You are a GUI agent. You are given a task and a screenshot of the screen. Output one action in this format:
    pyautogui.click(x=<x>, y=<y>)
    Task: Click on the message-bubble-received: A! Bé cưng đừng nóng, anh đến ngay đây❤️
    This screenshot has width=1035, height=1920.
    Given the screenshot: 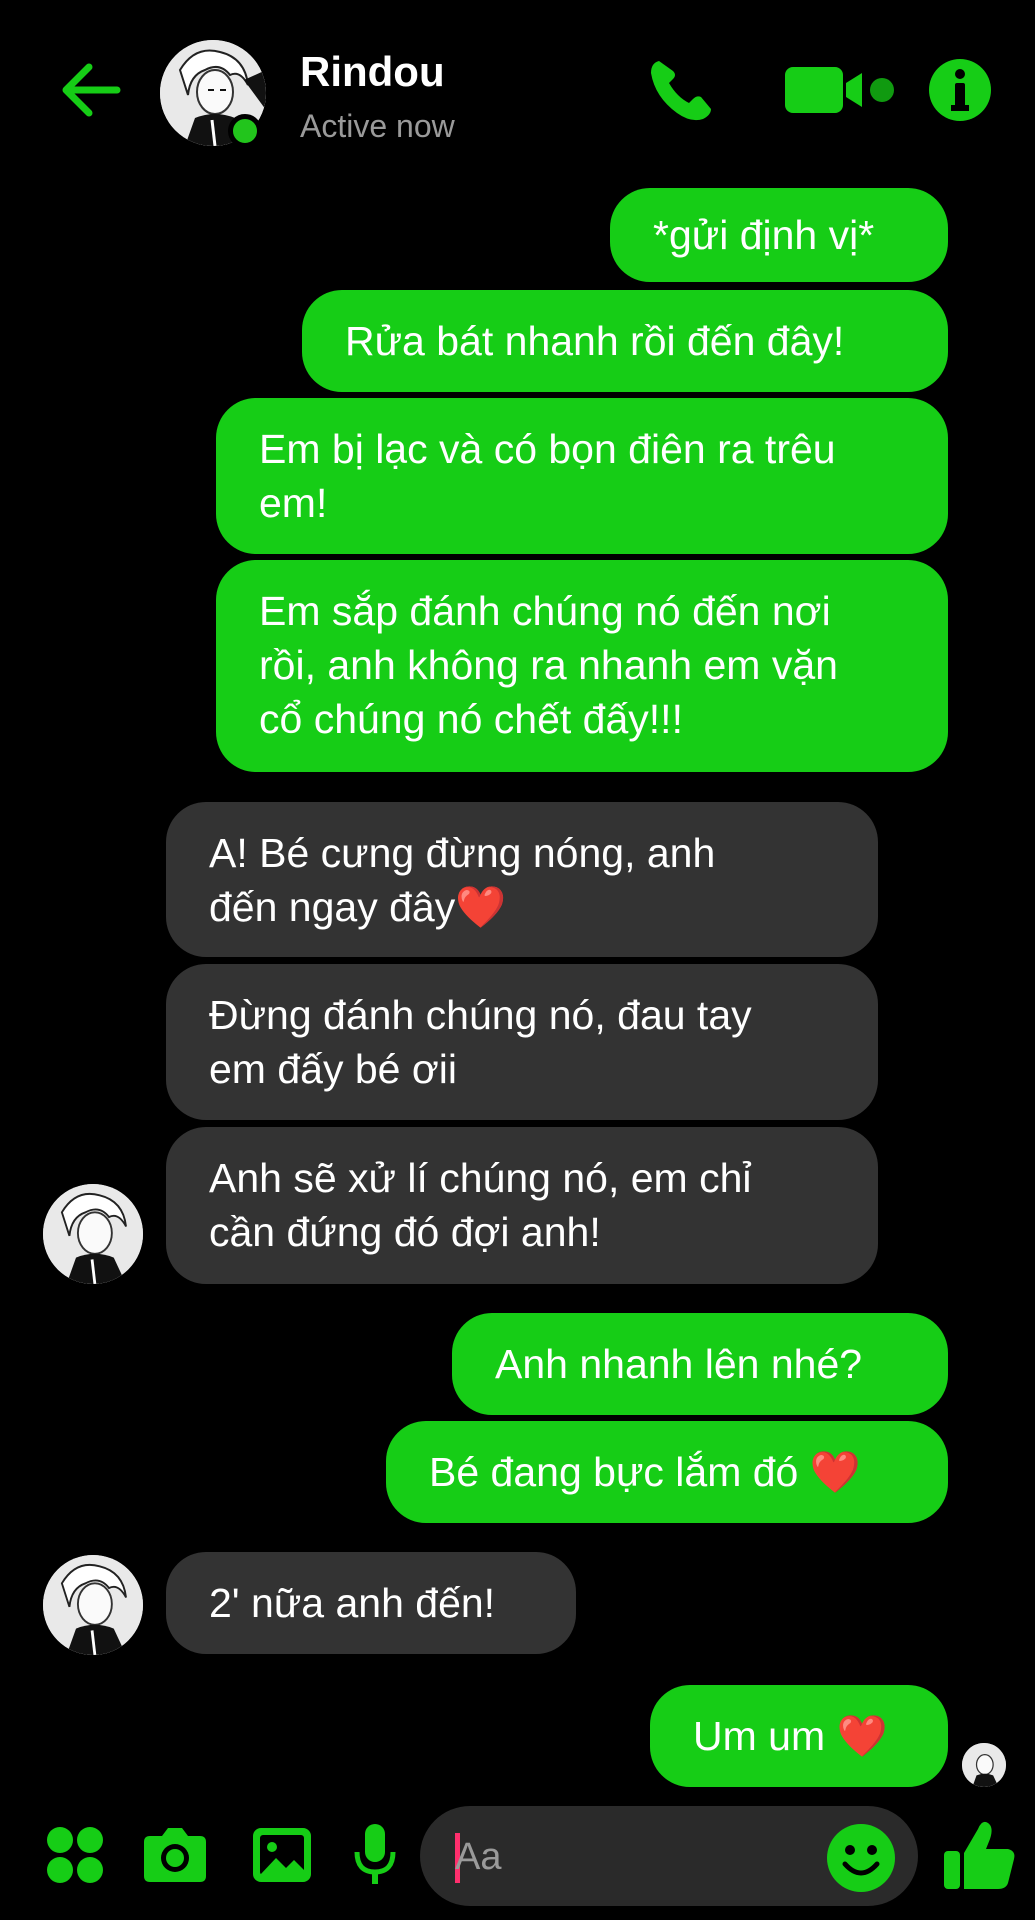 What is the action you would take?
    pyautogui.click(x=522, y=879)
    